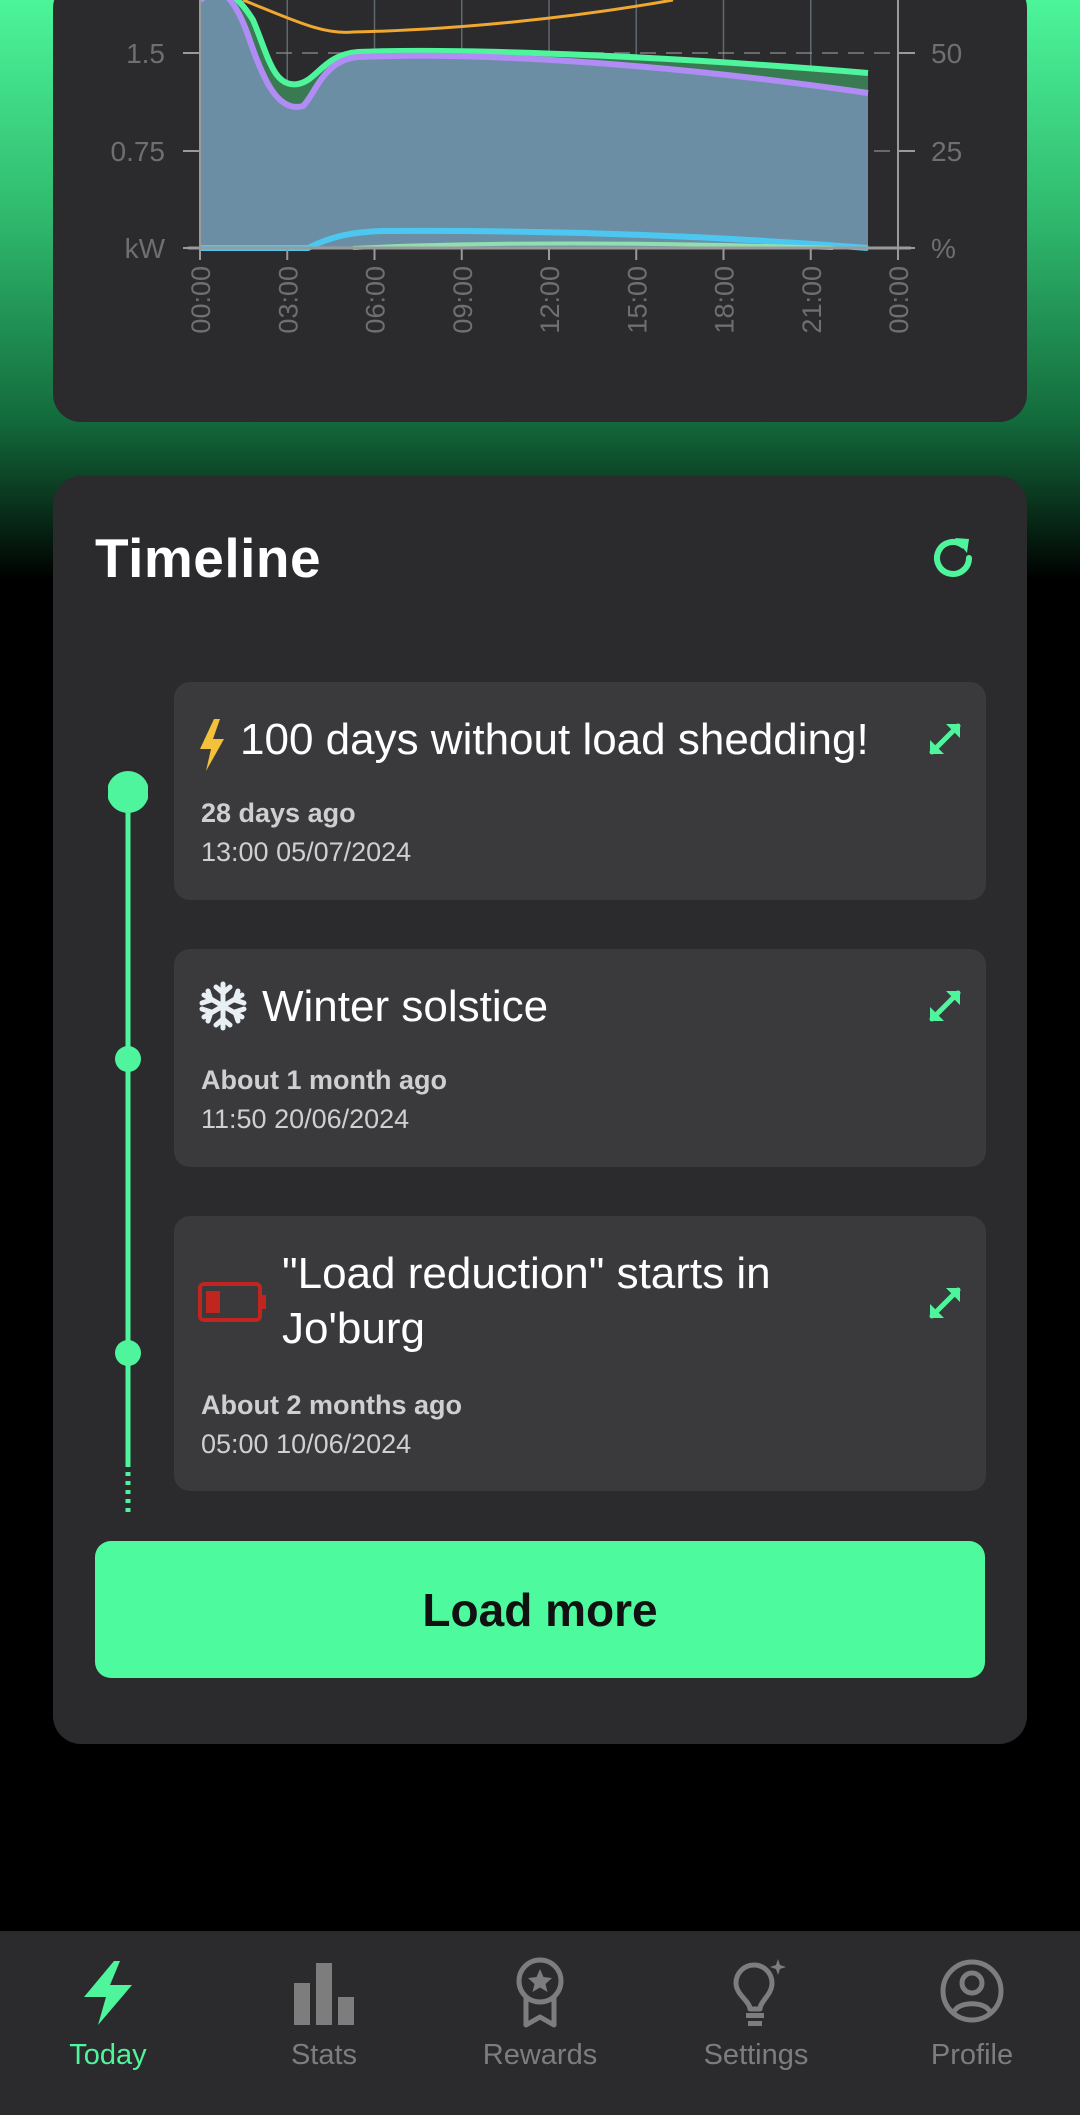 The width and height of the screenshot is (1080, 2115). I want to click on chart-series-orange-line, so click(458, 17).